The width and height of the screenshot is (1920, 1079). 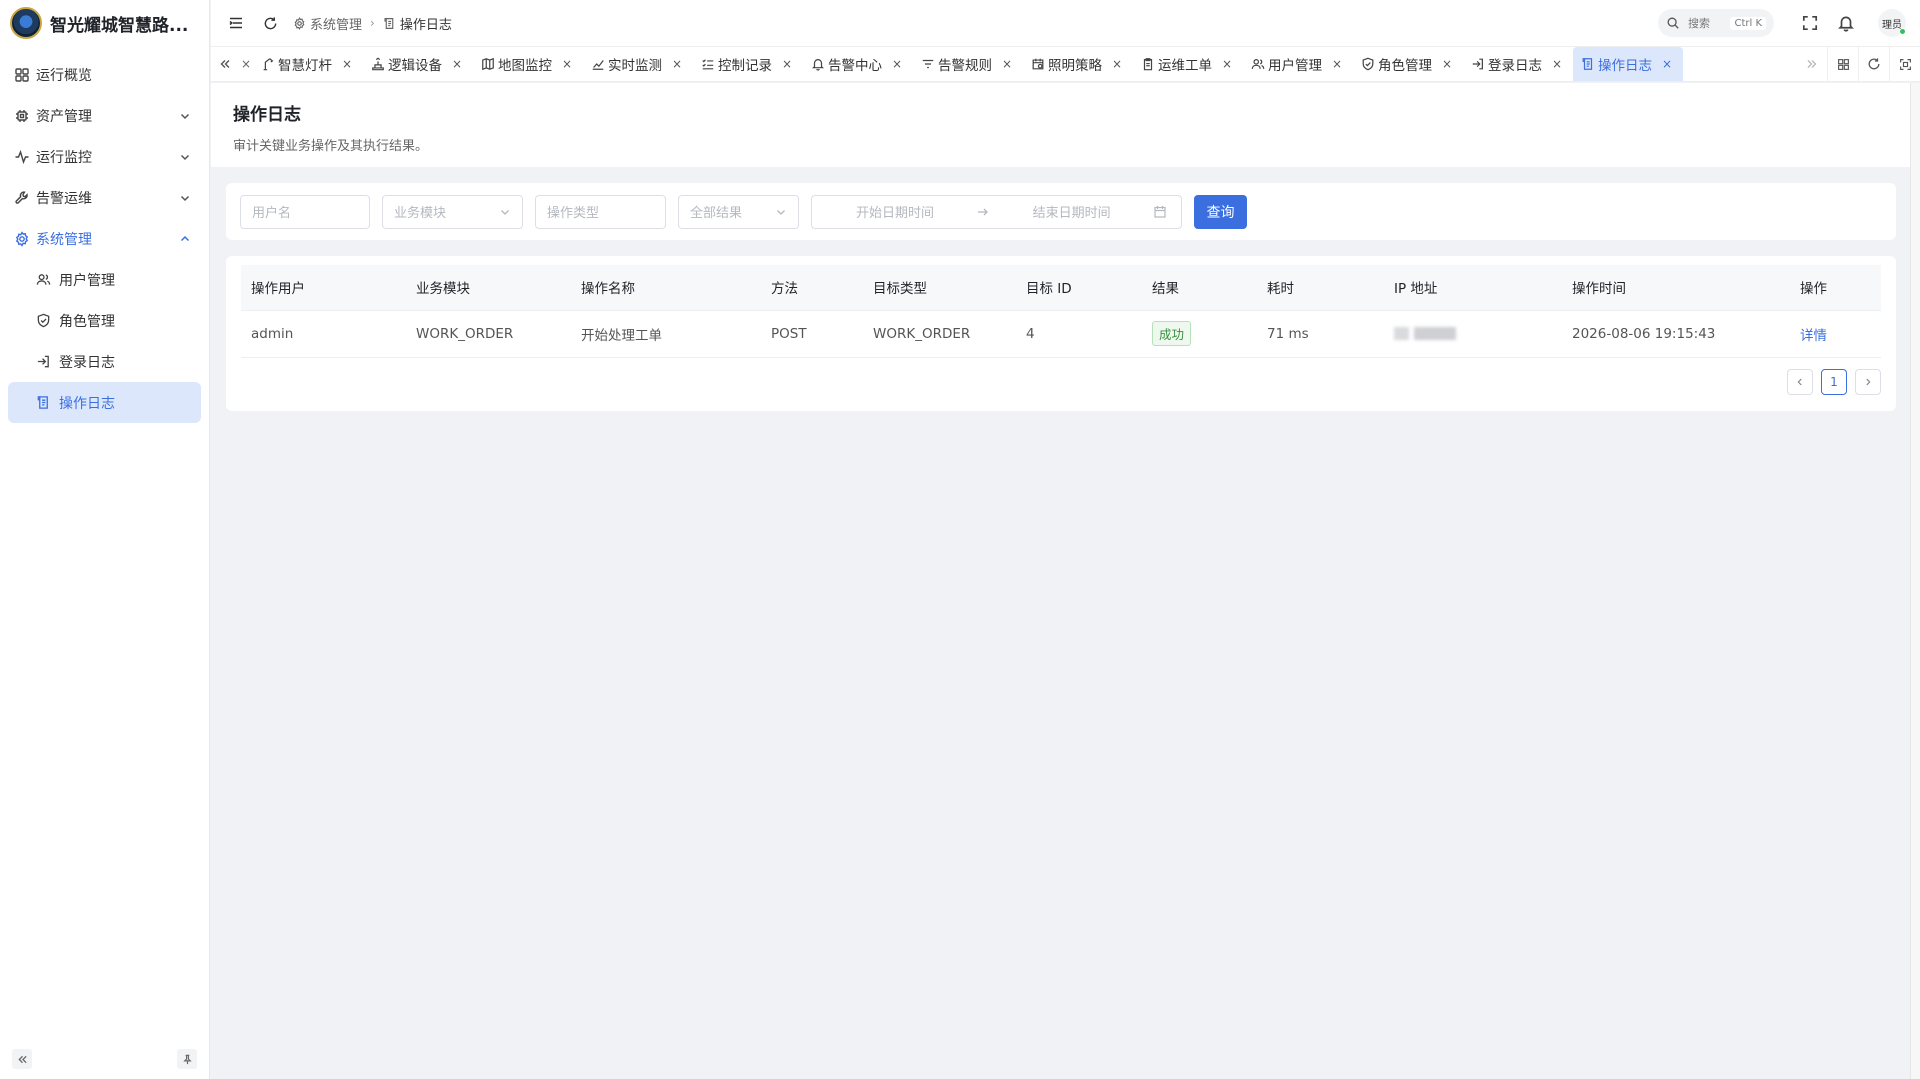 I want to click on column-header-method: 方法, so click(x=812, y=288).